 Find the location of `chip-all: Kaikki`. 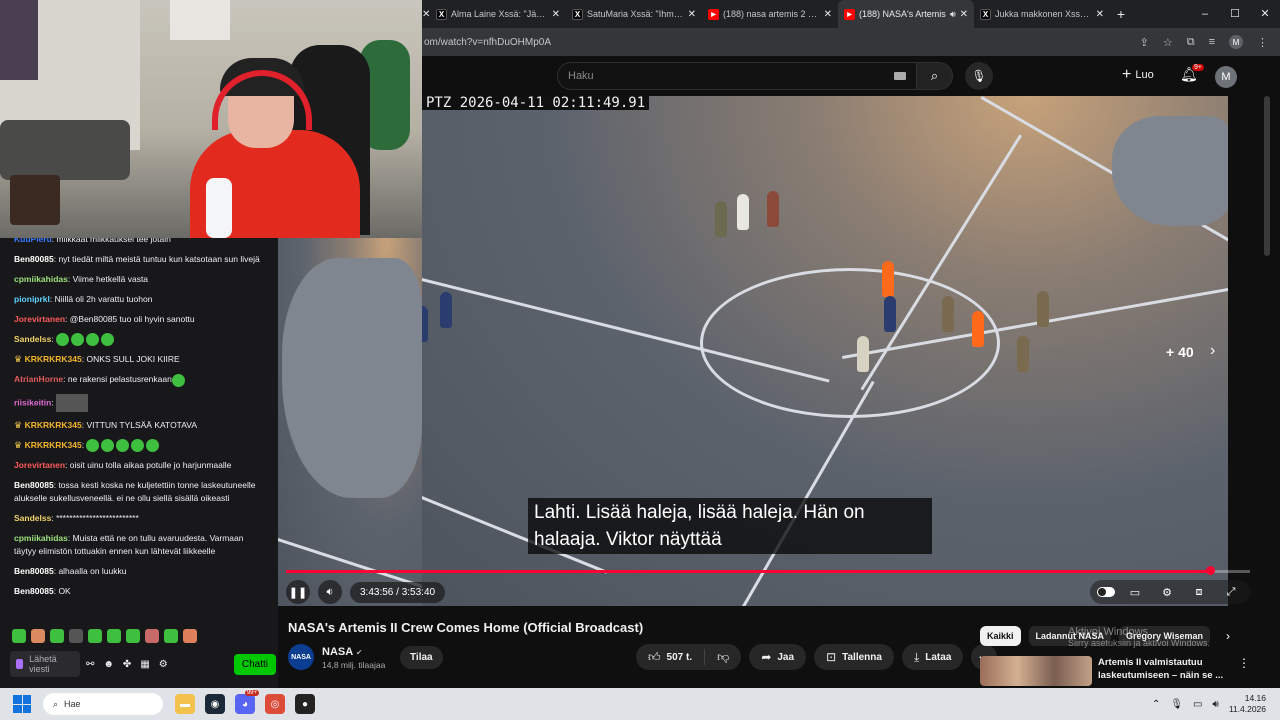

chip-all: Kaikki is located at coordinates (1000, 636).